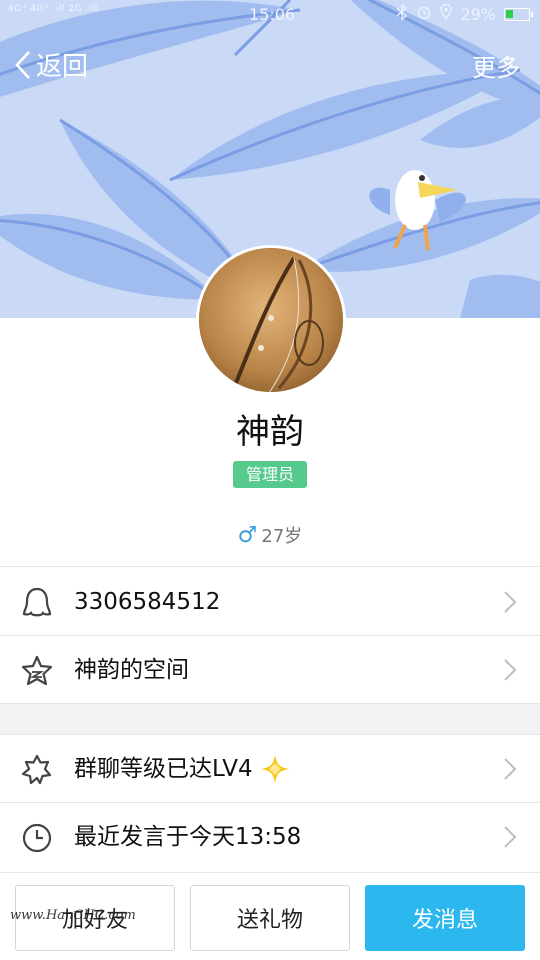 The width and height of the screenshot is (540, 960). I want to click on star-space-icon, so click(37, 670).